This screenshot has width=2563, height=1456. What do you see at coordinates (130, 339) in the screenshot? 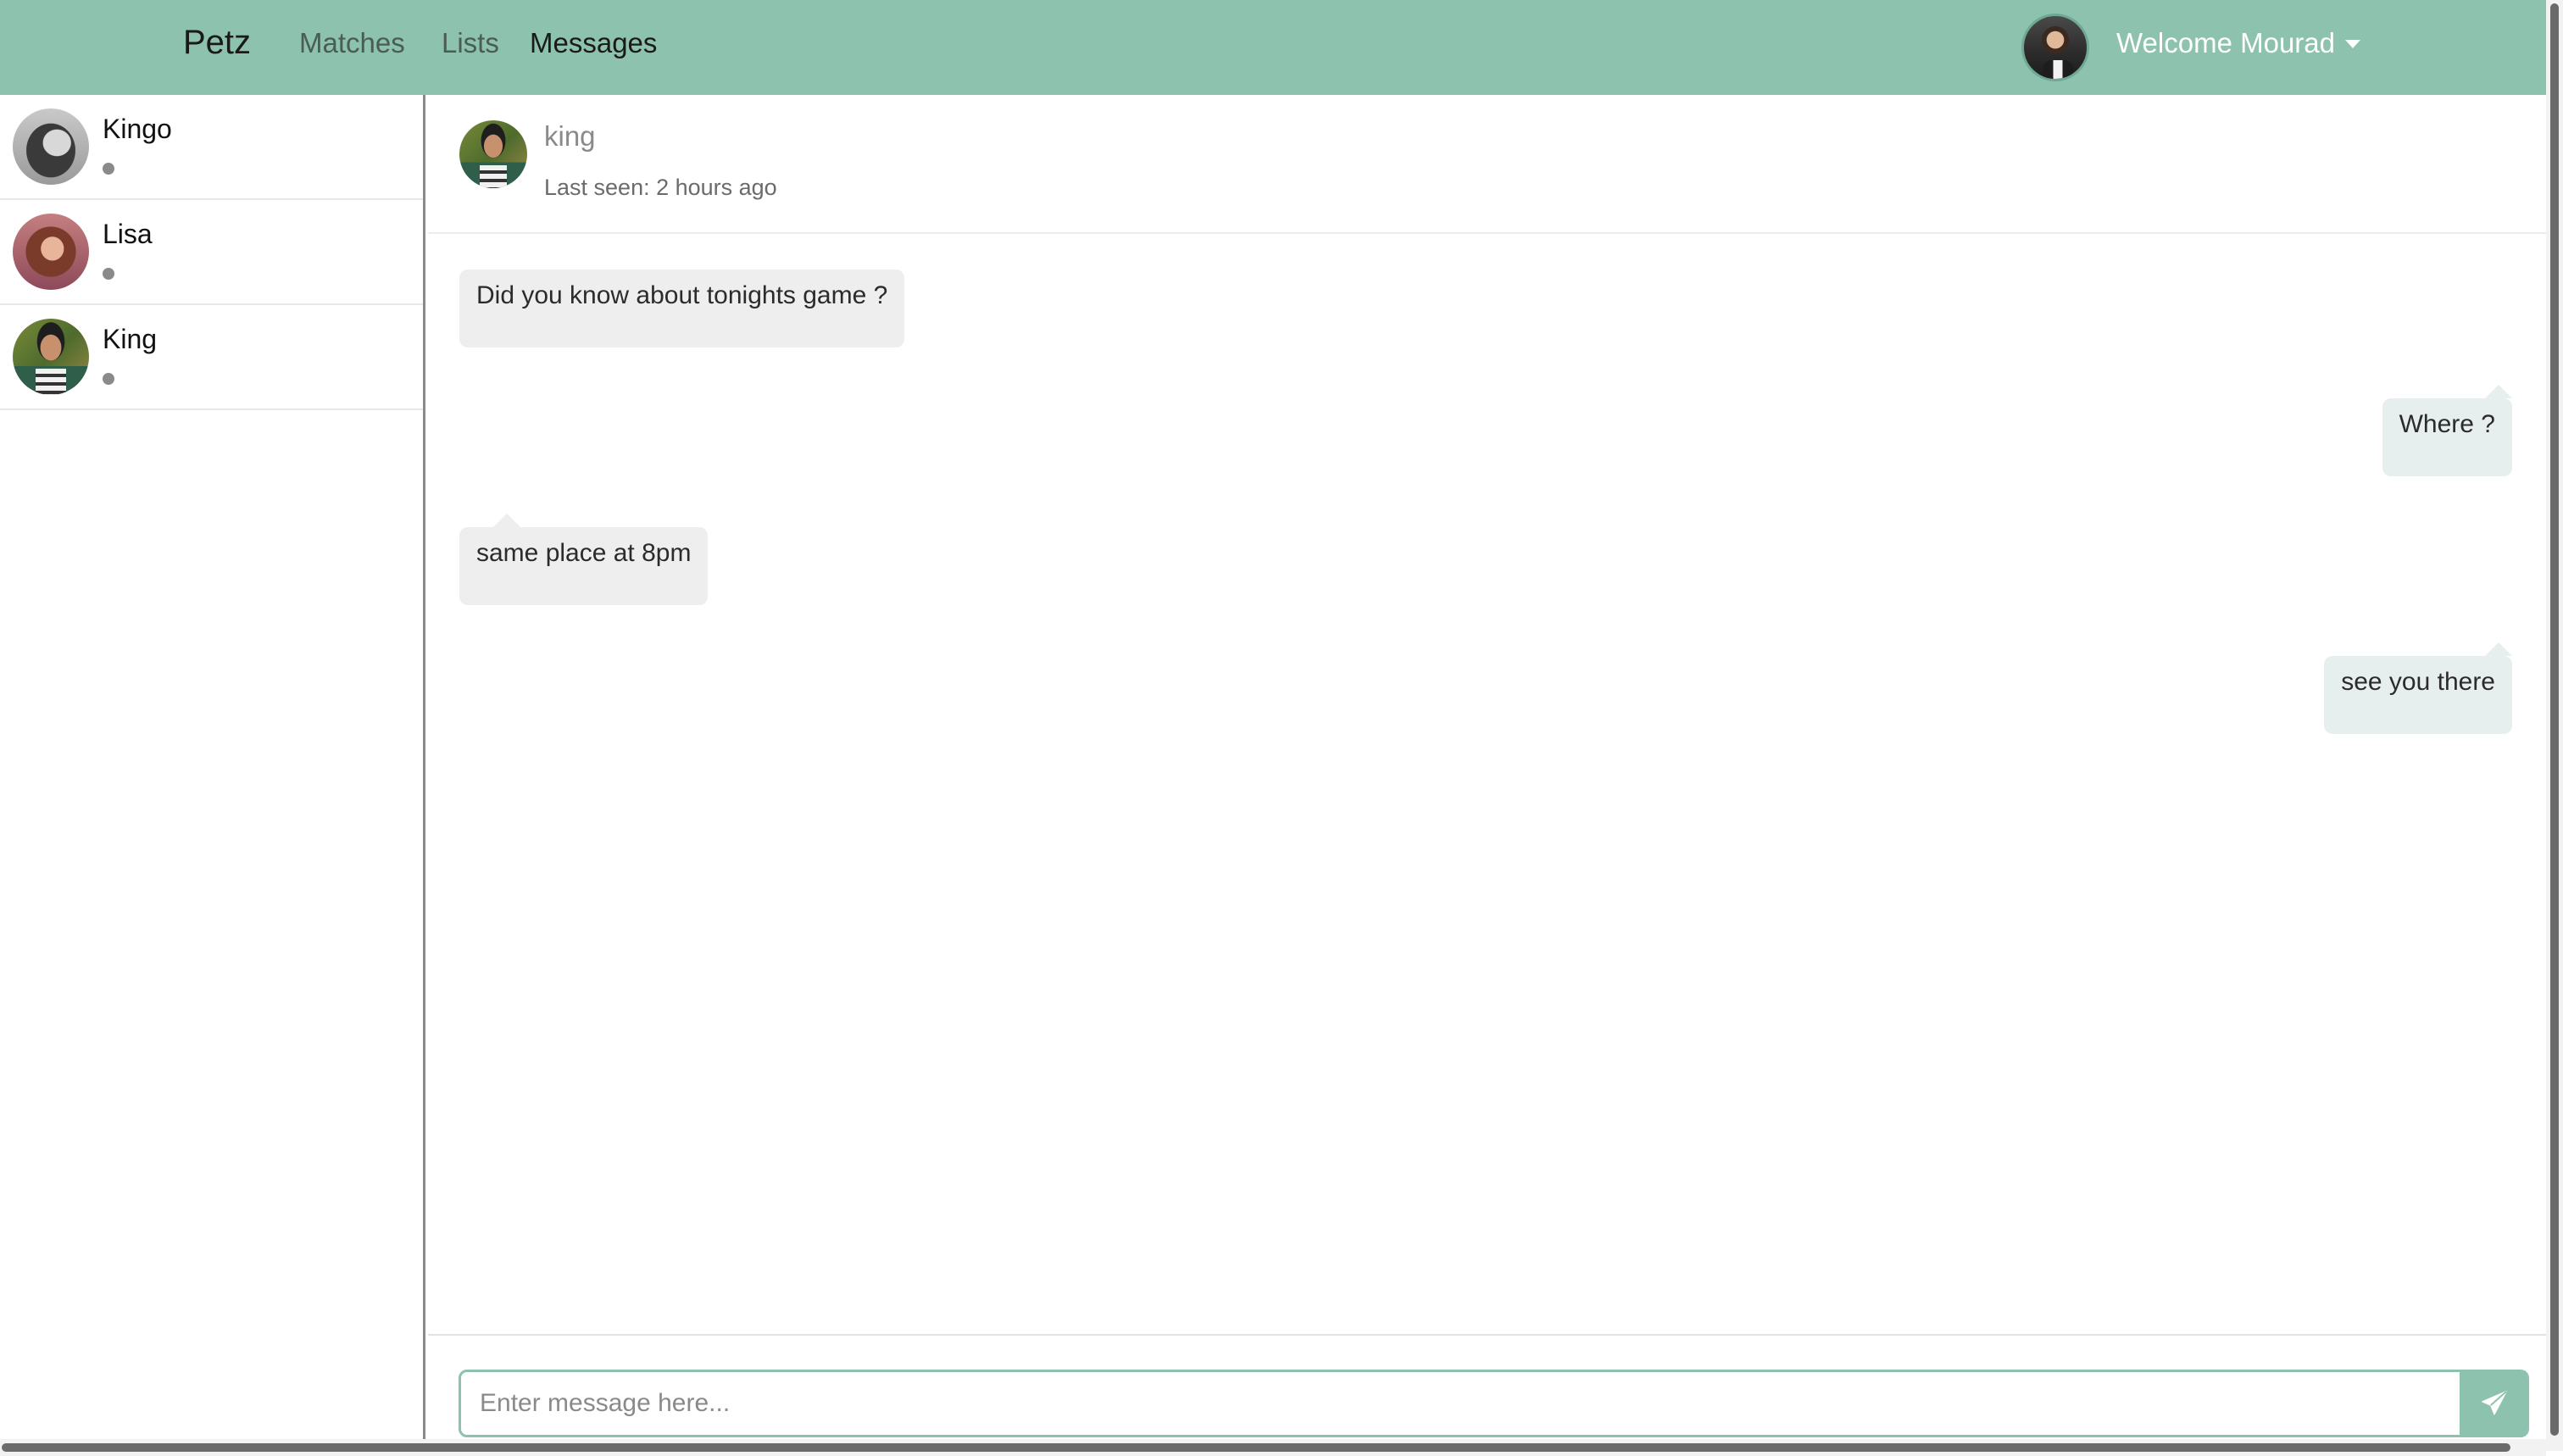
I see `contact-name: King` at bounding box center [130, 339].